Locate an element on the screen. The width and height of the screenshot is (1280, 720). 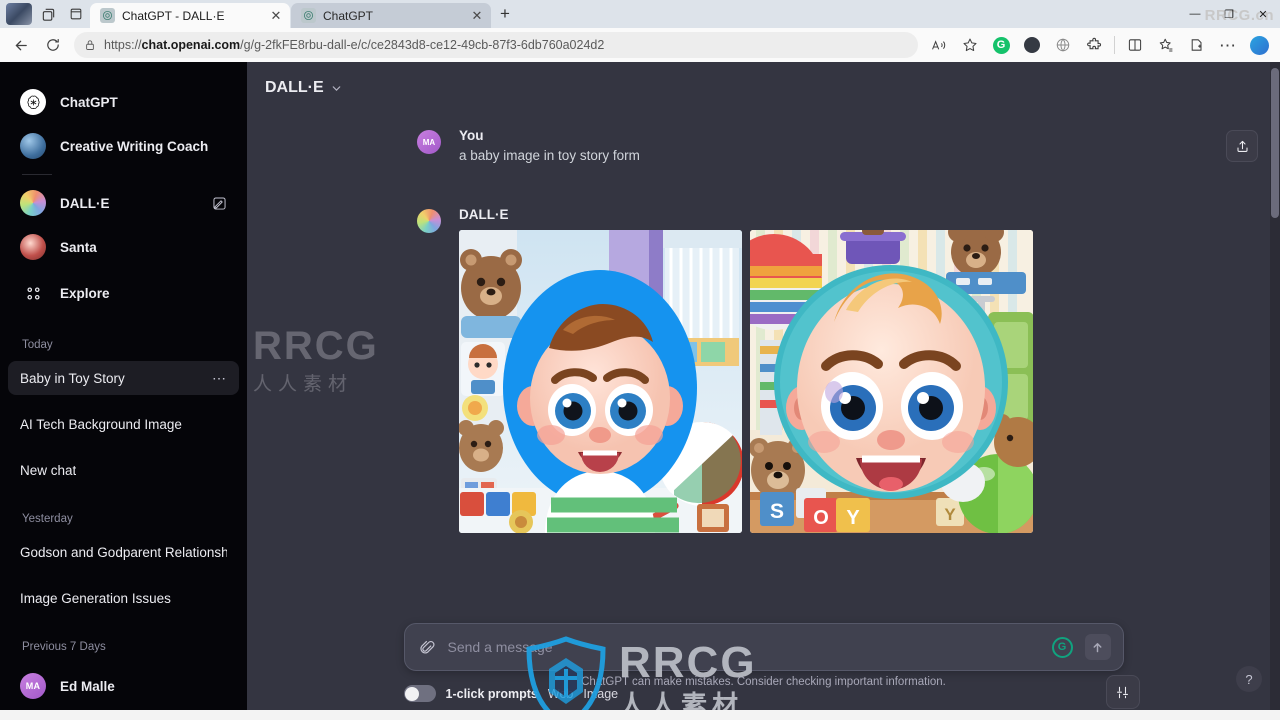
chat-history-title: New chat is located at coordinates (48, 470).